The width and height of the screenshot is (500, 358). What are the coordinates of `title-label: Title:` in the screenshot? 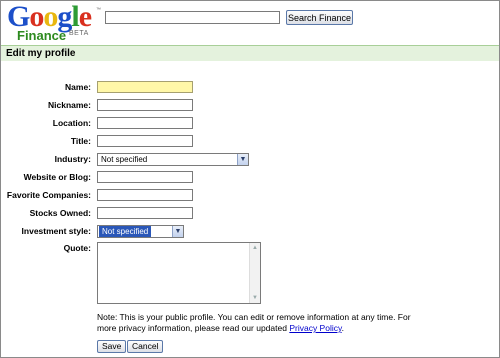 It's located at (80, 141).